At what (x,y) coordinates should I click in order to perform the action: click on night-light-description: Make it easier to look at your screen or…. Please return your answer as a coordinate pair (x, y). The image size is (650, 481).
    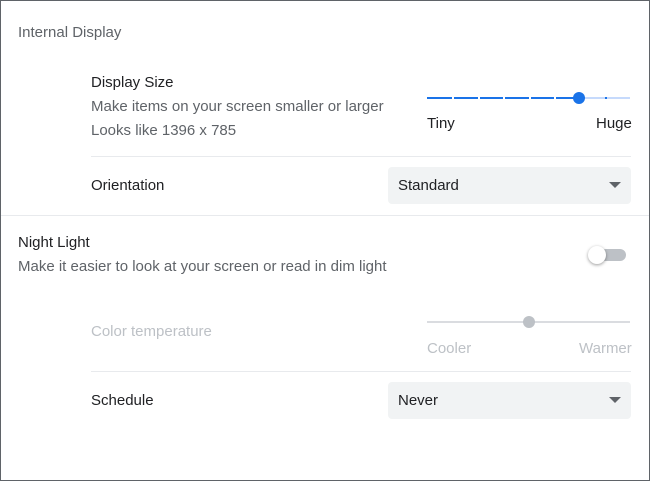
    Looking at the image, I should click on (202, 266).